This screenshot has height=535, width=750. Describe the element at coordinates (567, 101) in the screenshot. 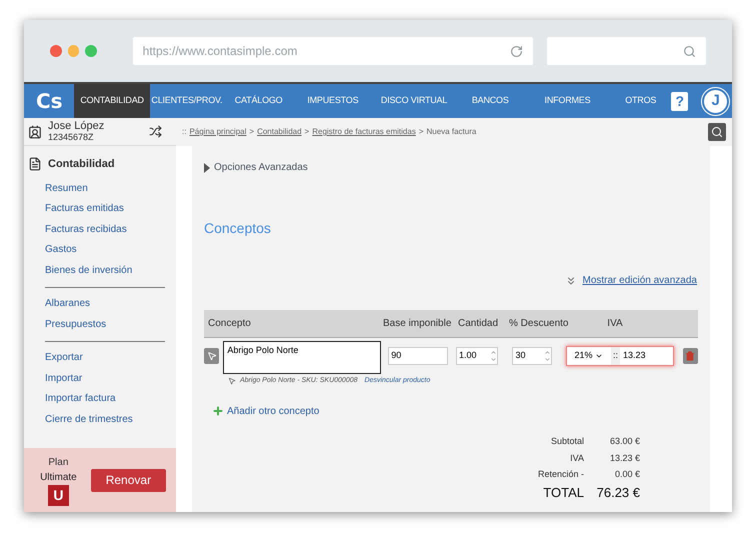

I see `nav-tab: INFORMES` at that location.